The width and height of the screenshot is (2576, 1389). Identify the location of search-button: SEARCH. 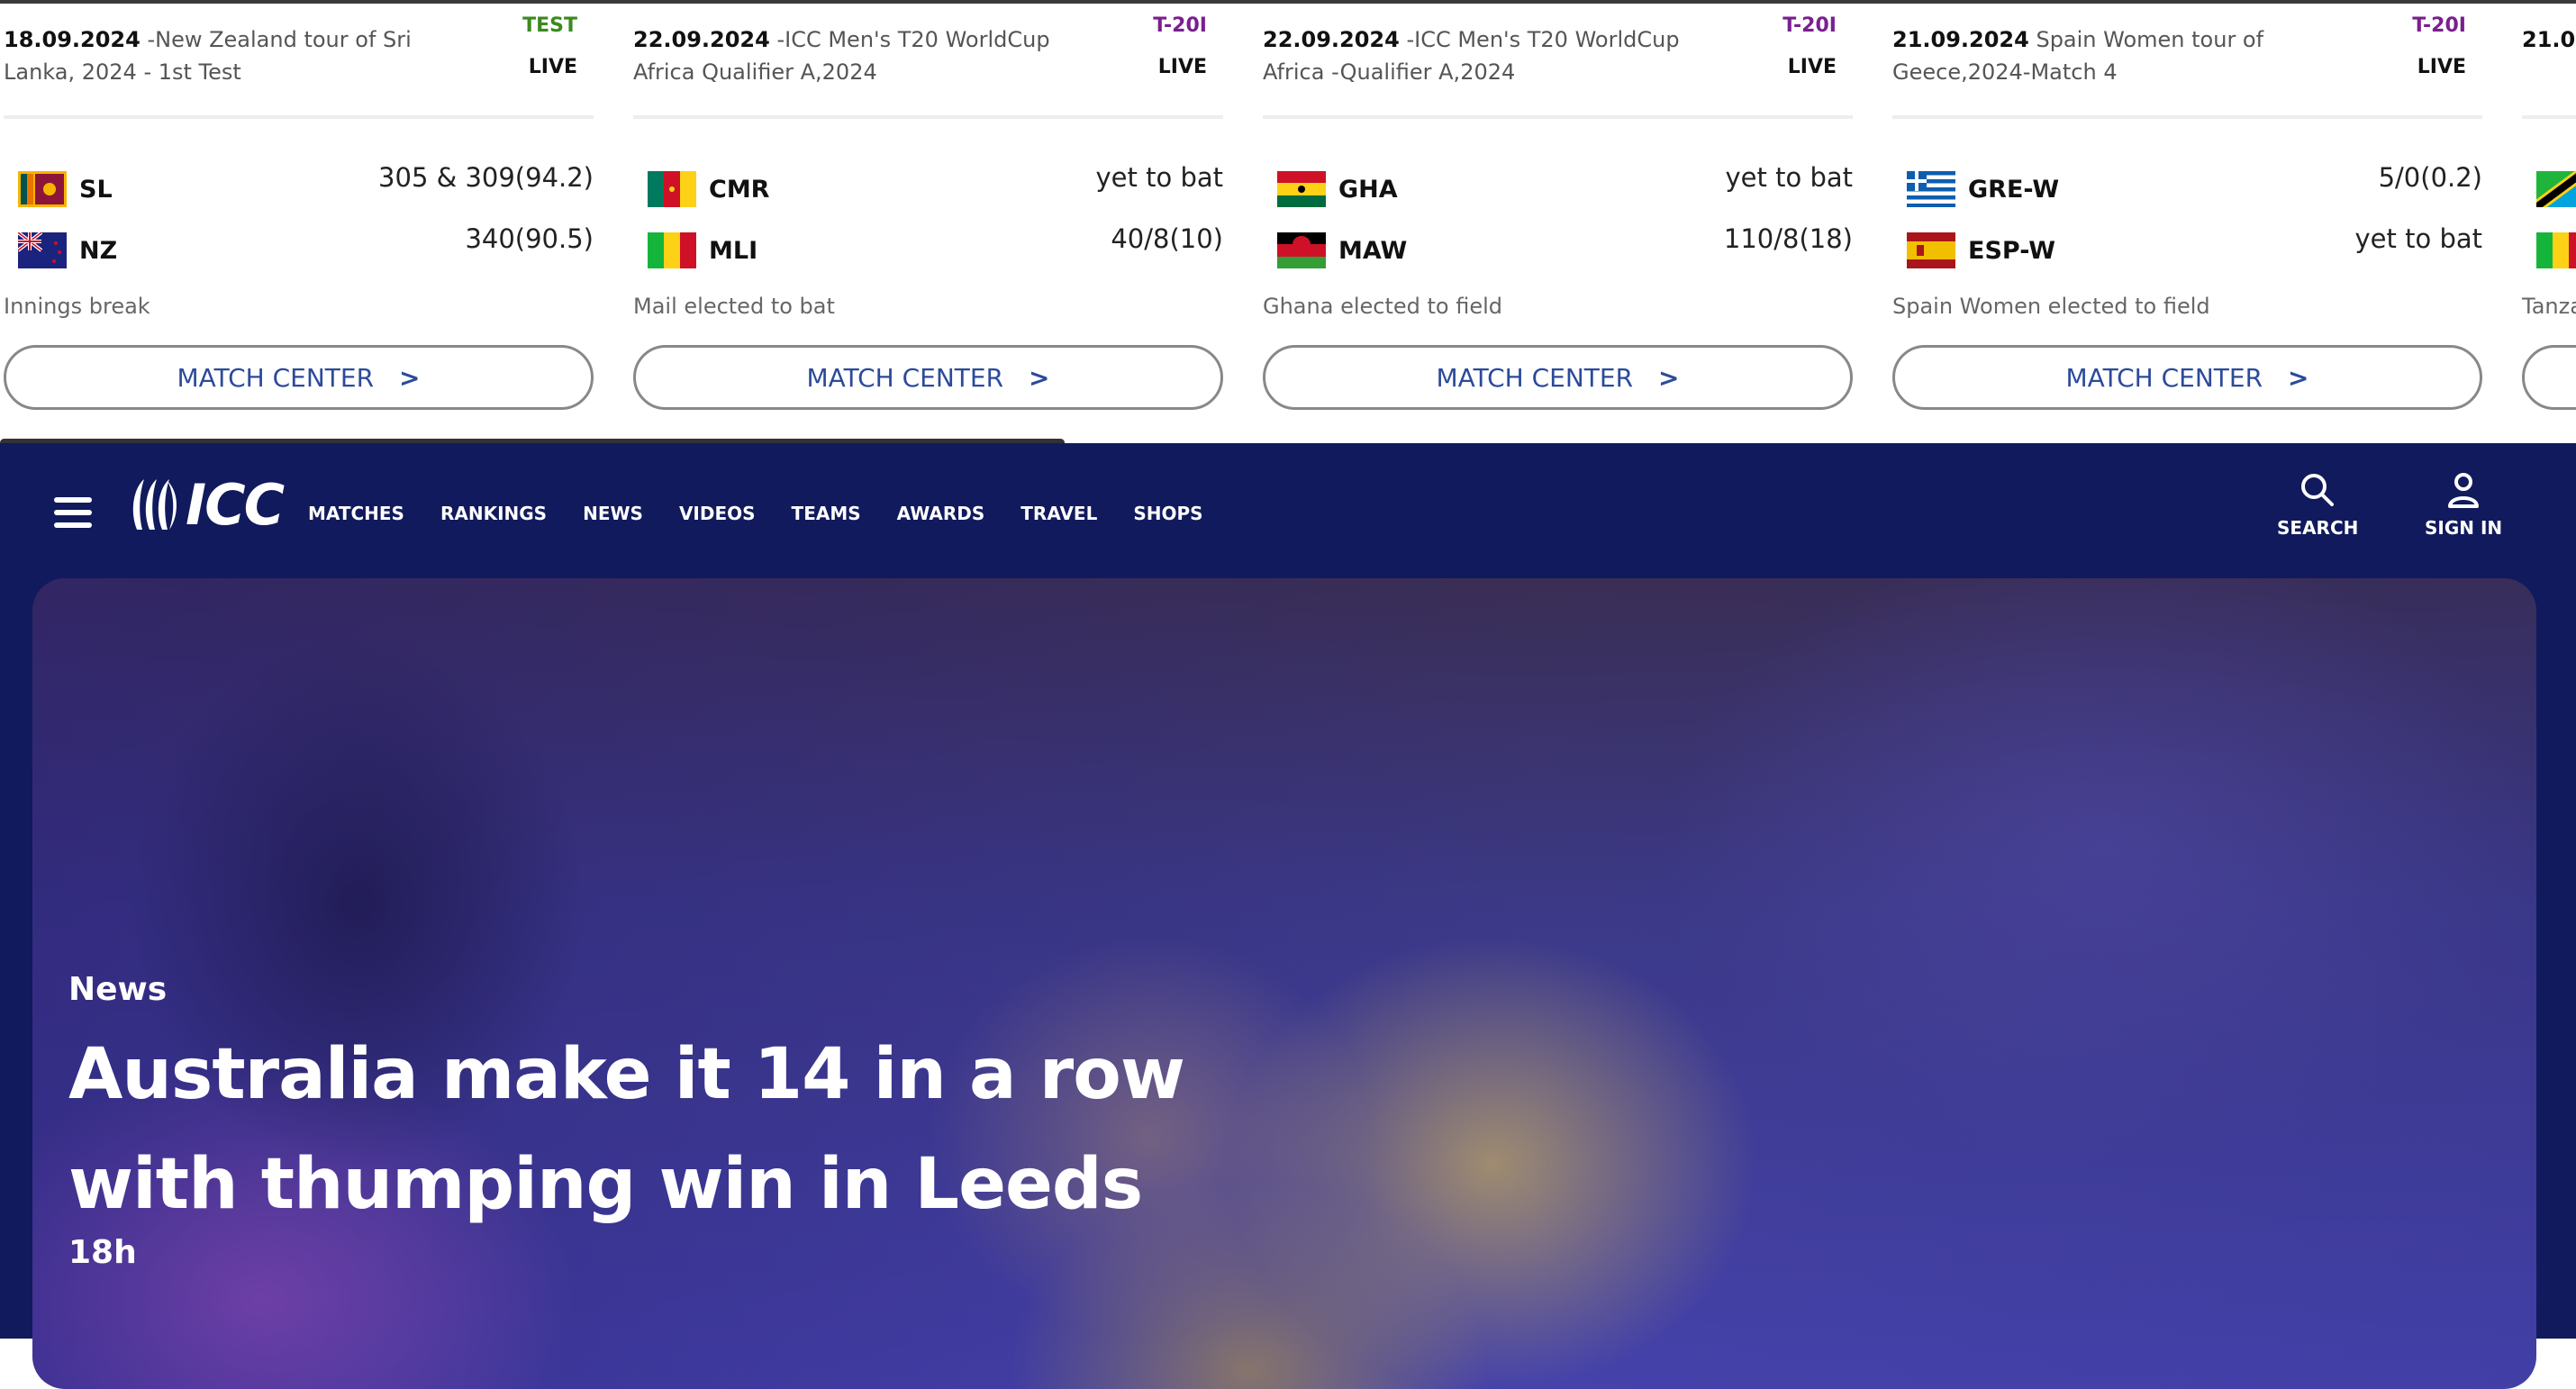
(2317, 506).